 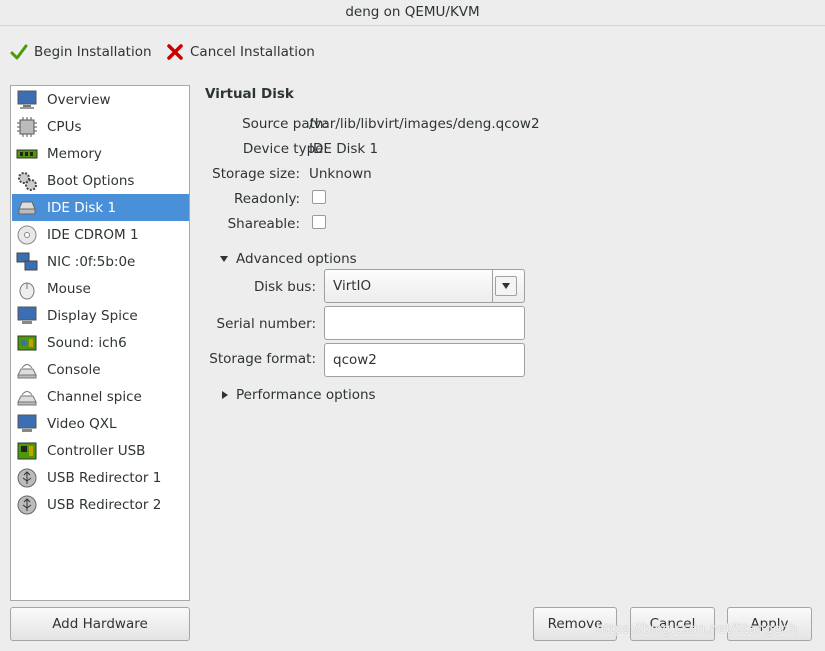 I want to click on combo-separator, so click(x=492, y=286).